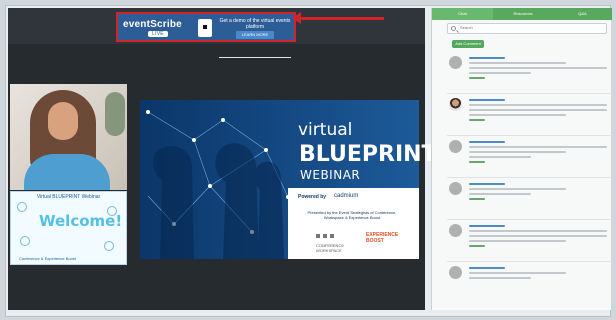 This screenshot has width=616, height=320. Describe the element at coordinates (368, 154) in the screenshot. I see `slide-title-blueprint: BLUEPRINT` at that location.